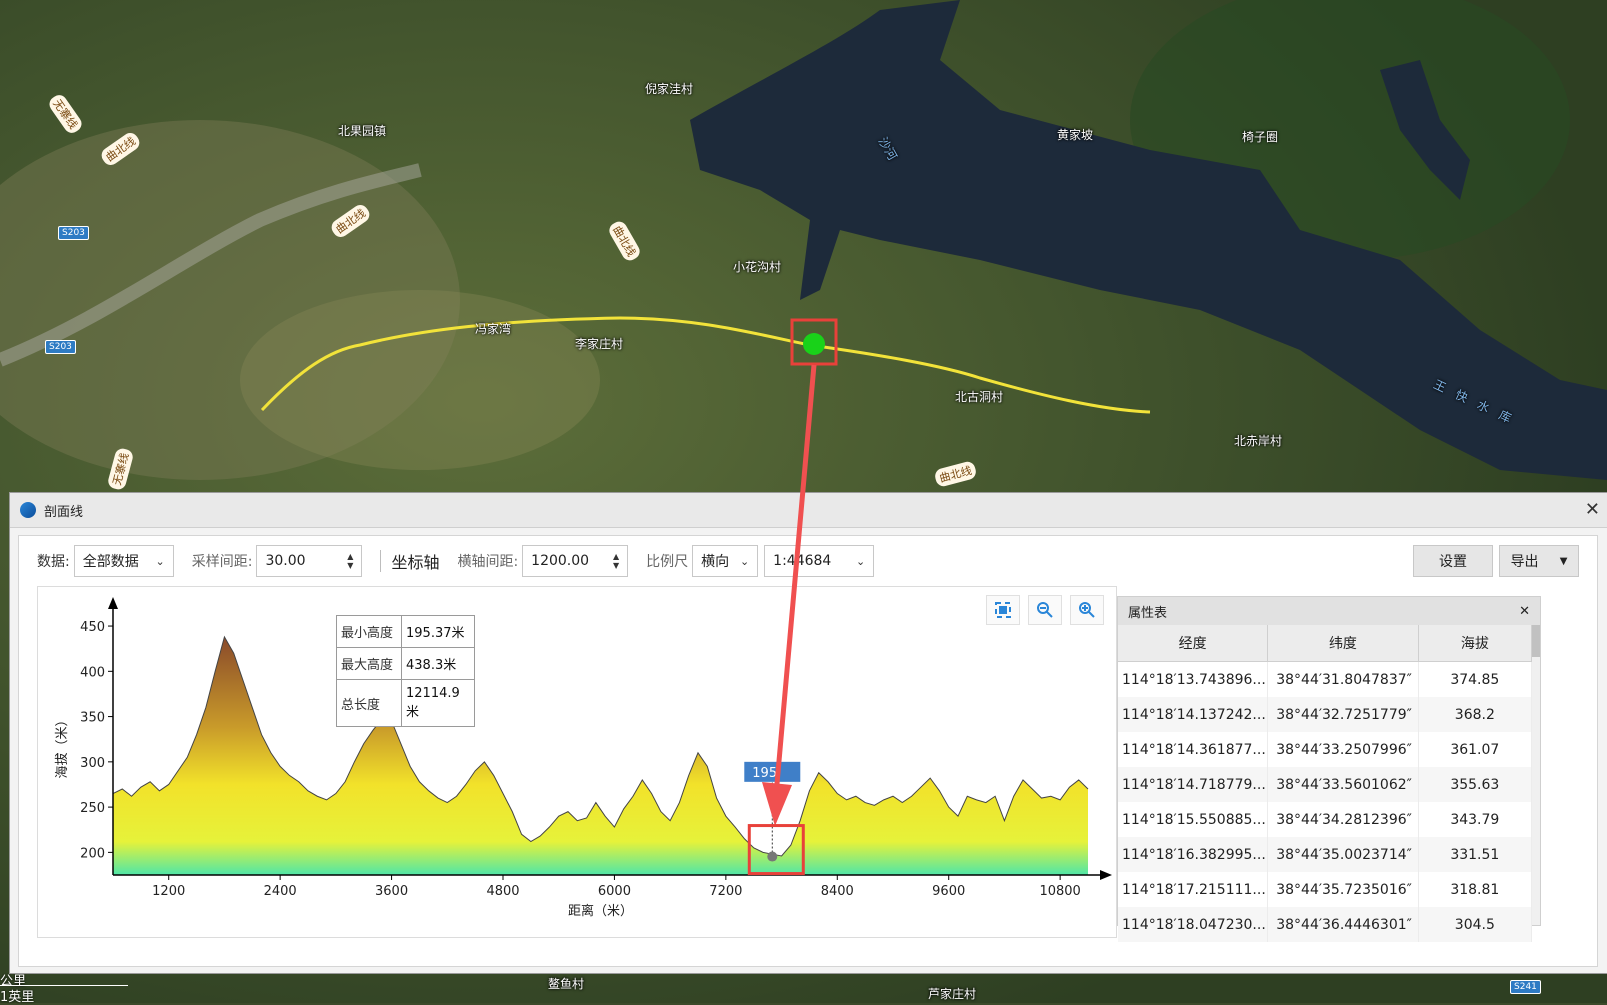  I want to click on column-header-longitude: 经度, so click(1193, 643).